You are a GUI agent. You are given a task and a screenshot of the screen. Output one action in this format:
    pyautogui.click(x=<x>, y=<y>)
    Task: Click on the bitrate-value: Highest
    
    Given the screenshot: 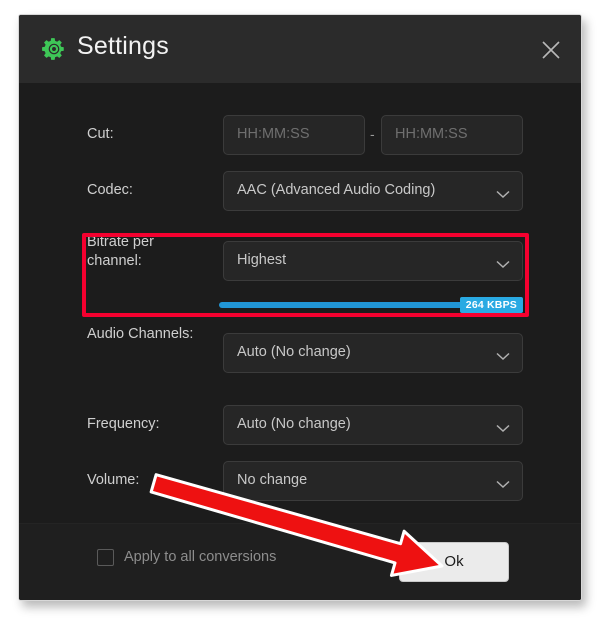 What is the action you would take?
    pyautogui.click(x=262, y=260)
    